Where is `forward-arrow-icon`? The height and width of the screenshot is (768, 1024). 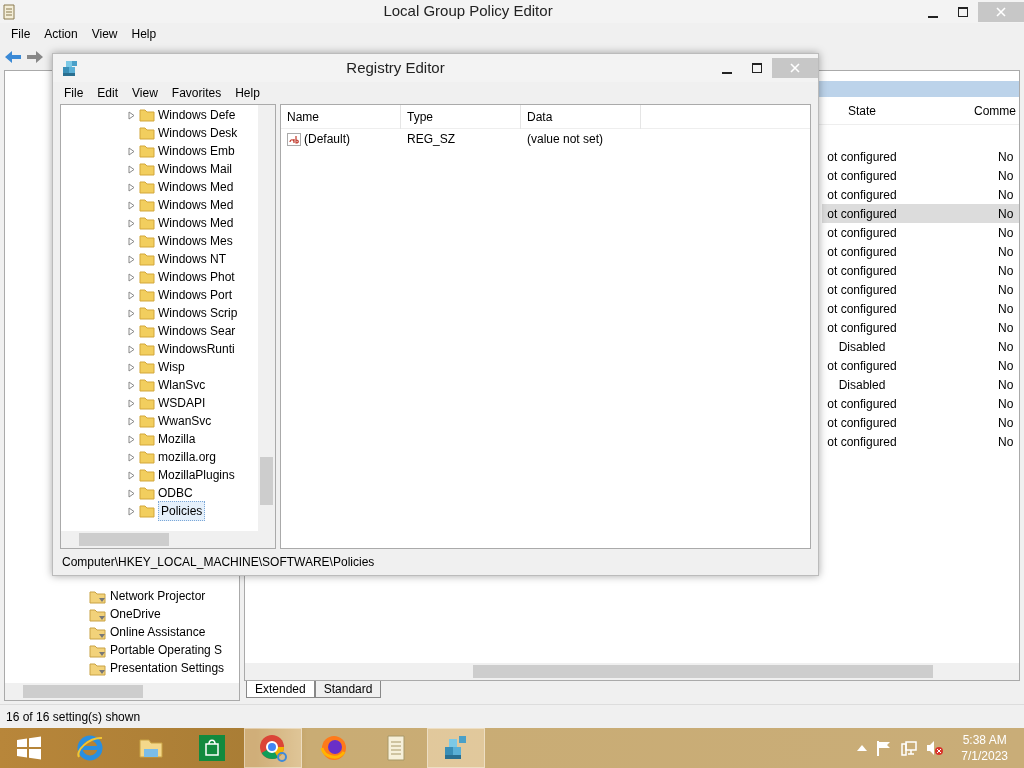 forward-arrow-icon is located at coordinates (35, 57).